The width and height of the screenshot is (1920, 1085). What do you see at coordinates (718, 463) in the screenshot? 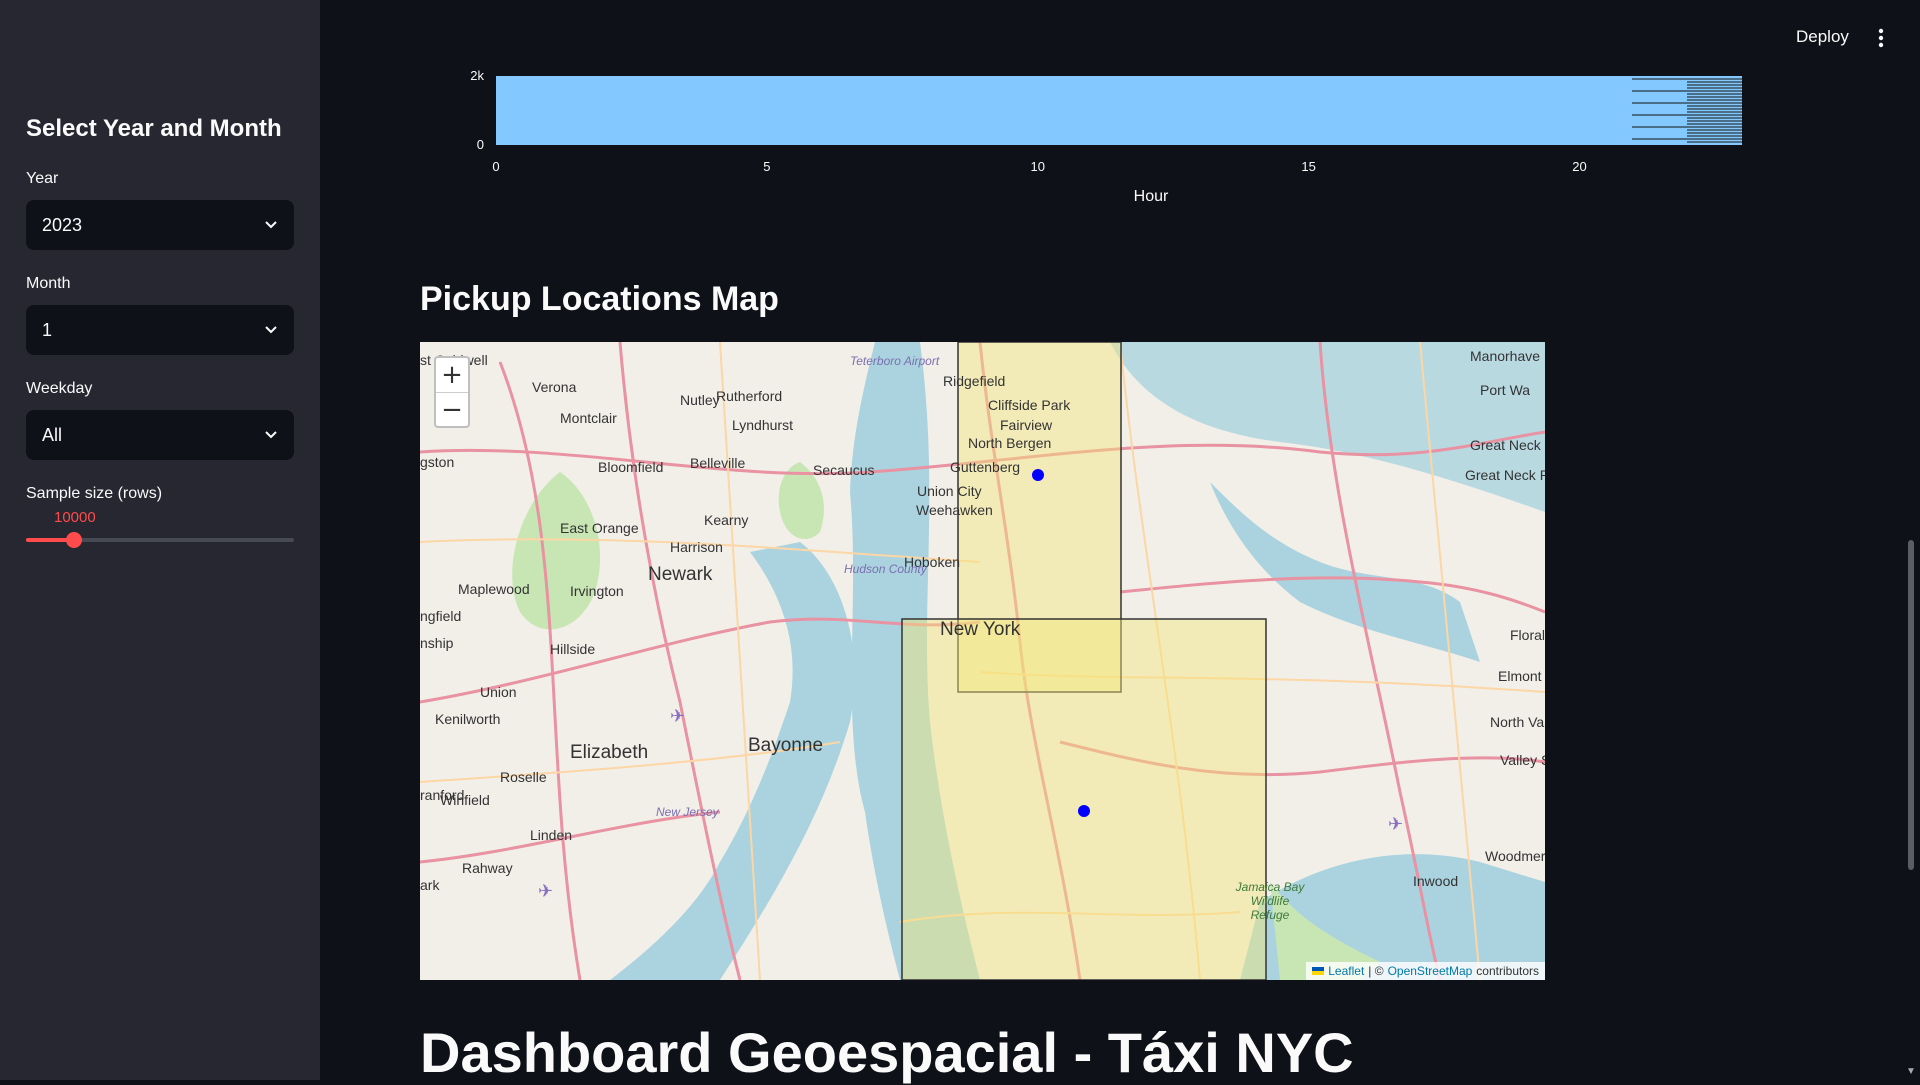
I see `map-place-label: Belleville` at bounding box center [718, 463].